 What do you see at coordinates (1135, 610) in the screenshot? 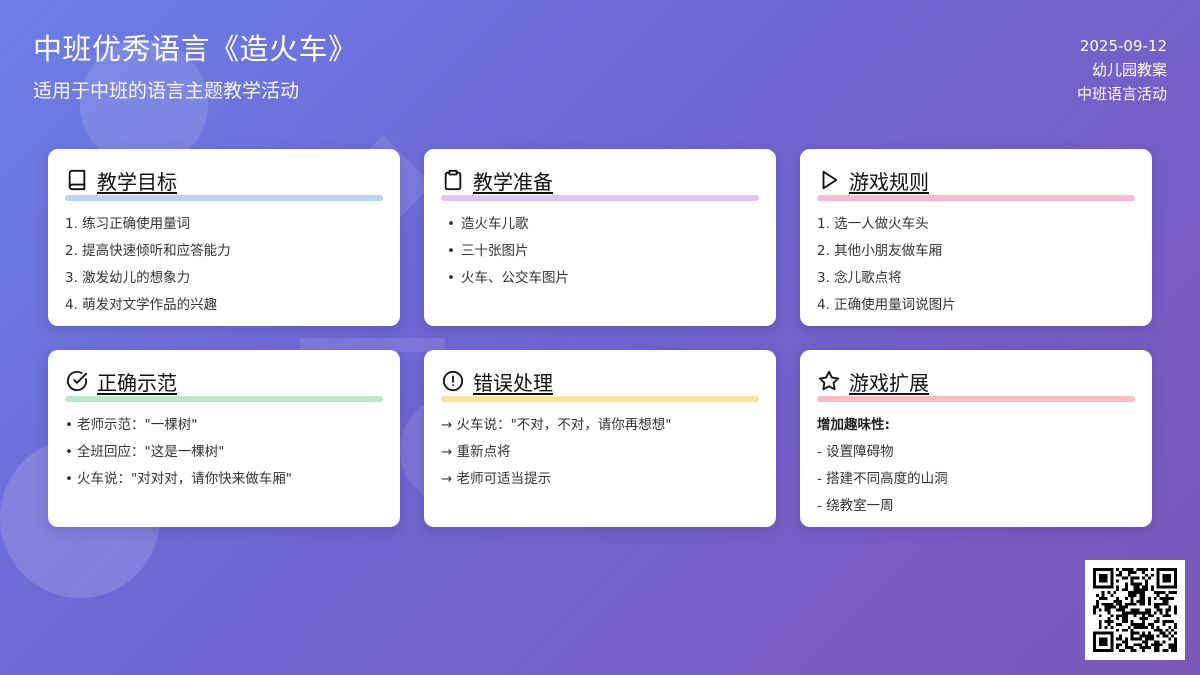
I see `qr-code` at bounding box center [1135, 610].